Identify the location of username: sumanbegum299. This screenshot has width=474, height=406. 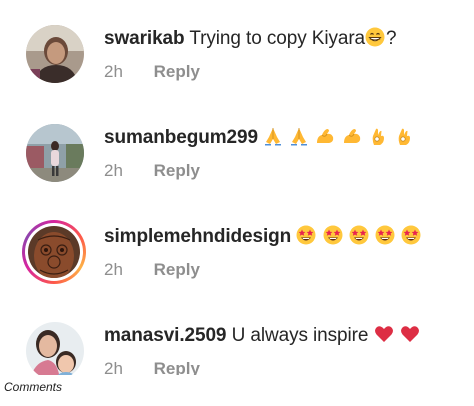
(181, 137).